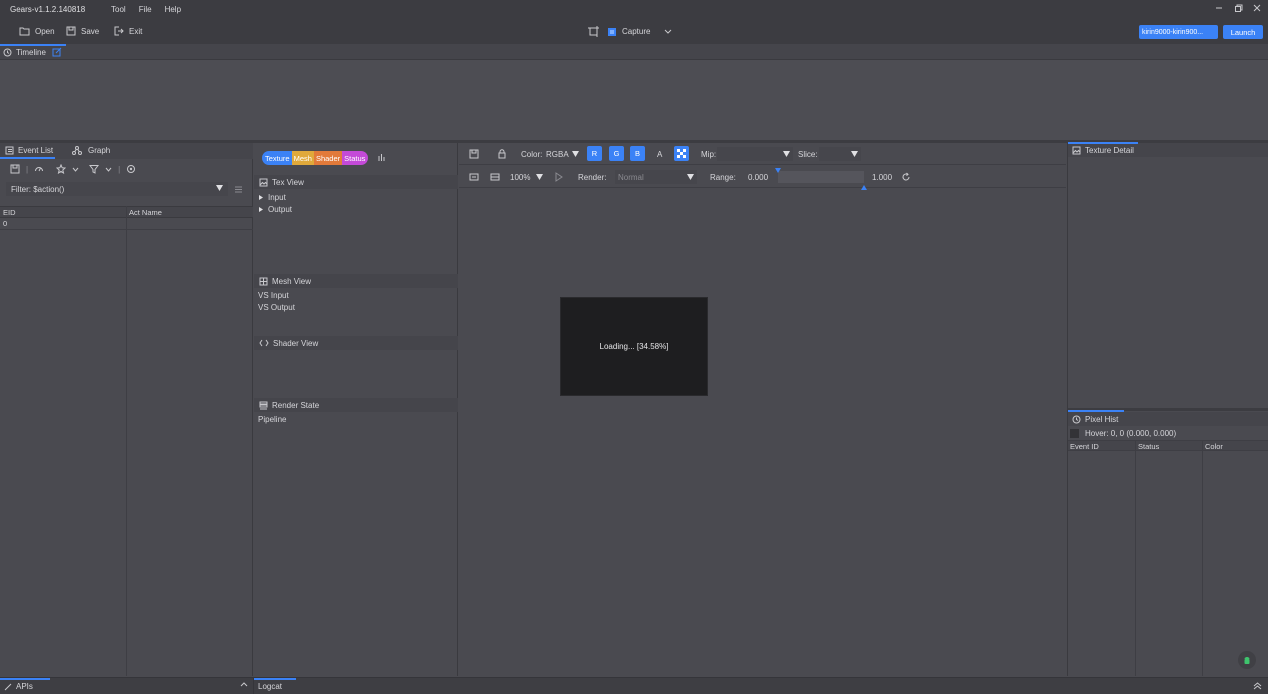 This screenshot has width=1268, height=694. Describe the element at coordinates (145, 9) in the screenshot. I see `menu-file: File` at that location.